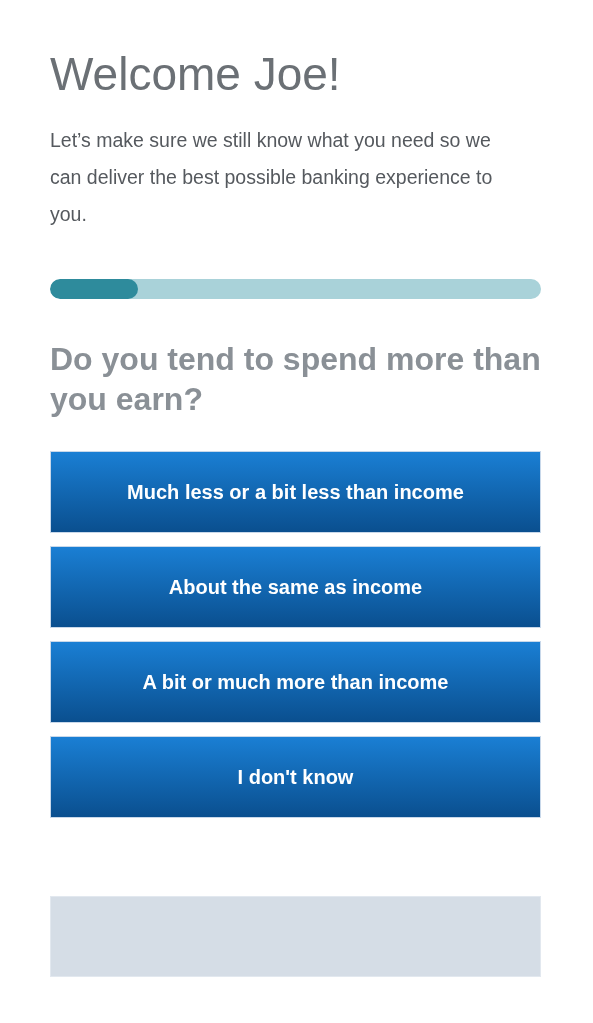 This screenshot has width=593, height=1023. What do you see at coordinates (295, 492) in the screenshot?
I see `answer-button: Much less or a bit less than income` at bounding box center [295, 492].